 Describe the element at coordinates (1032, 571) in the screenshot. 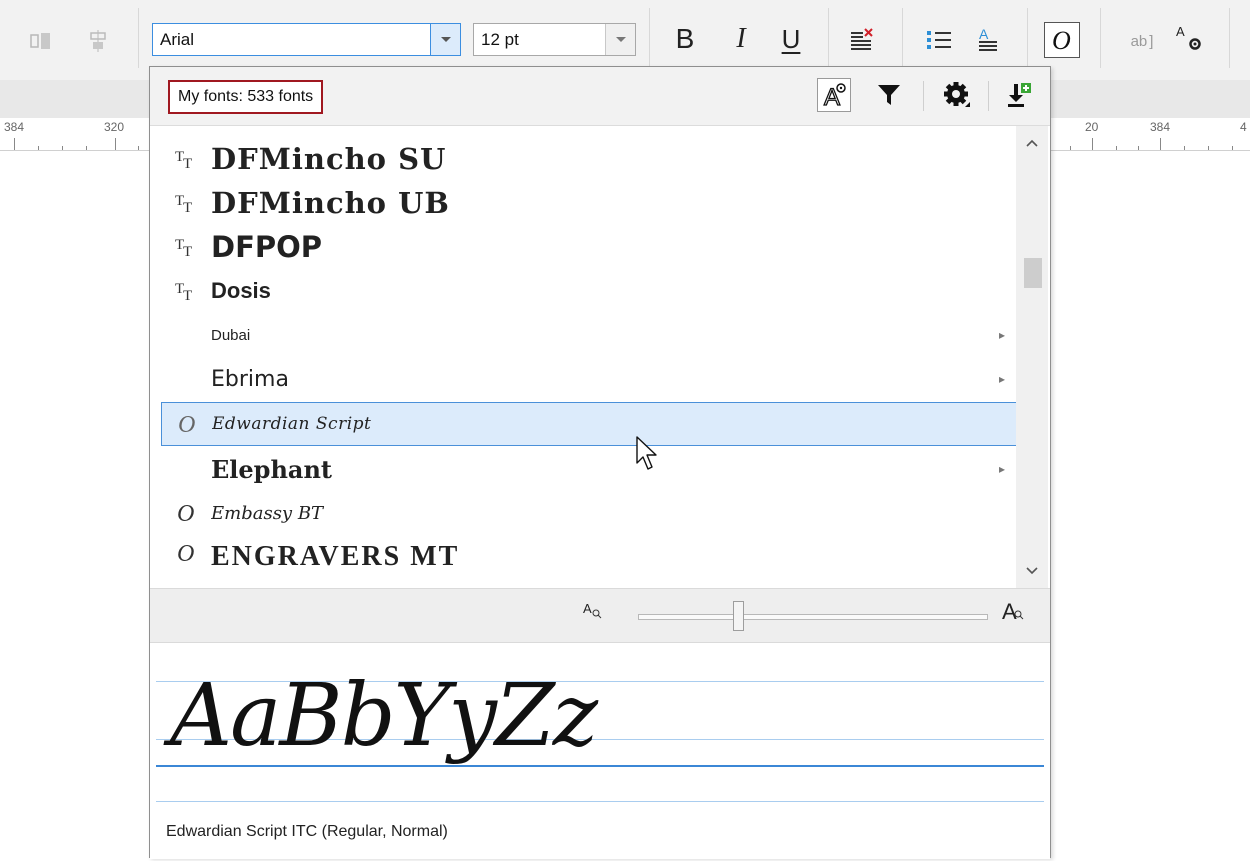

I see `scroll-down-icon` at that location.